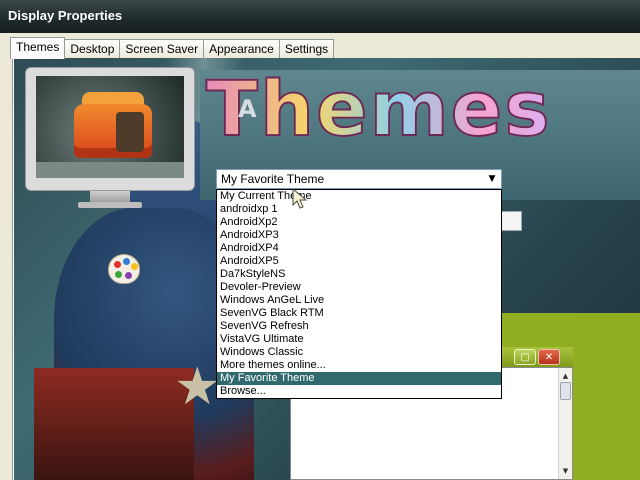  I want to click on window-title: Display Properties, so click(65, 15).